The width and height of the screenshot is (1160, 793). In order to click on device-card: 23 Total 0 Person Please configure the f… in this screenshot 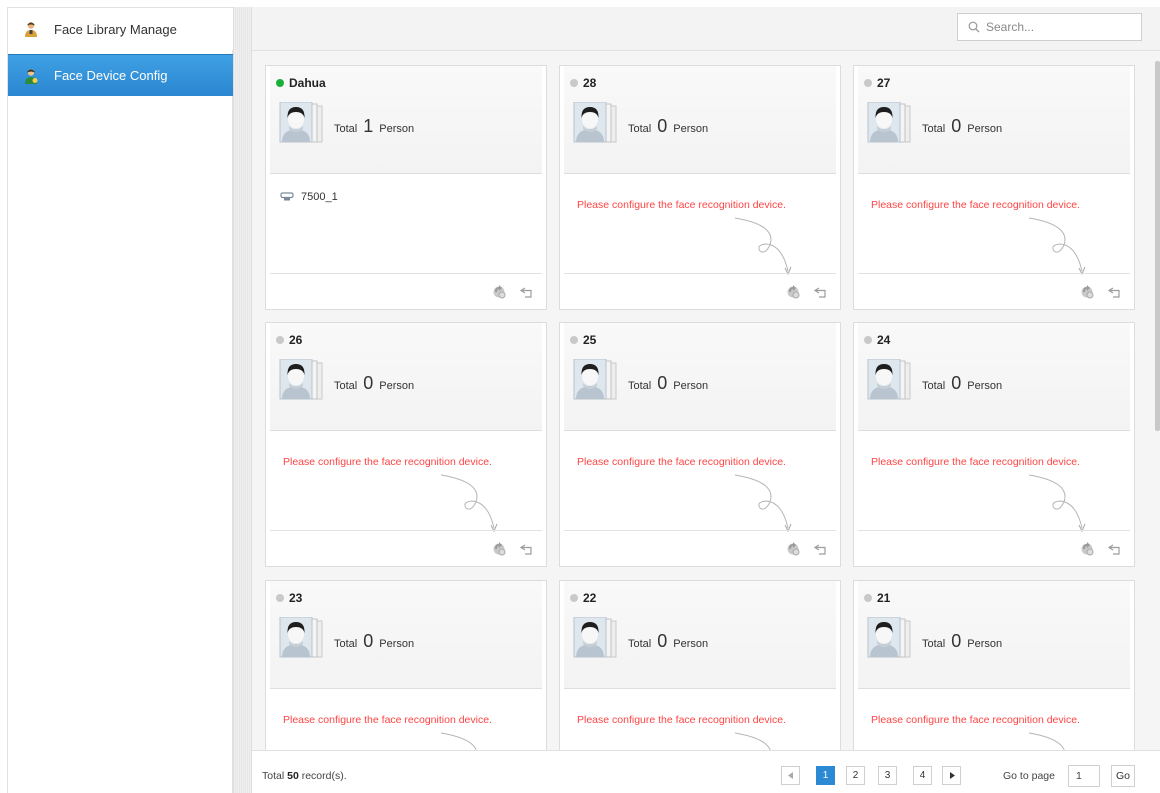, I will do `click(406, 665)`.